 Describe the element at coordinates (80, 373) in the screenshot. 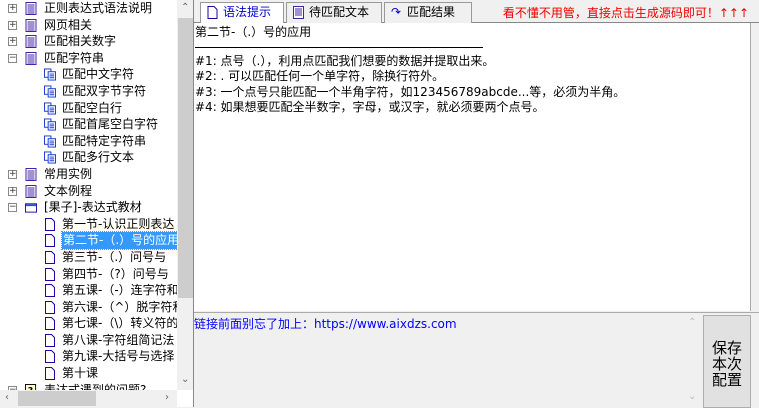

I see `tree-item-label: 第十课` at that location.